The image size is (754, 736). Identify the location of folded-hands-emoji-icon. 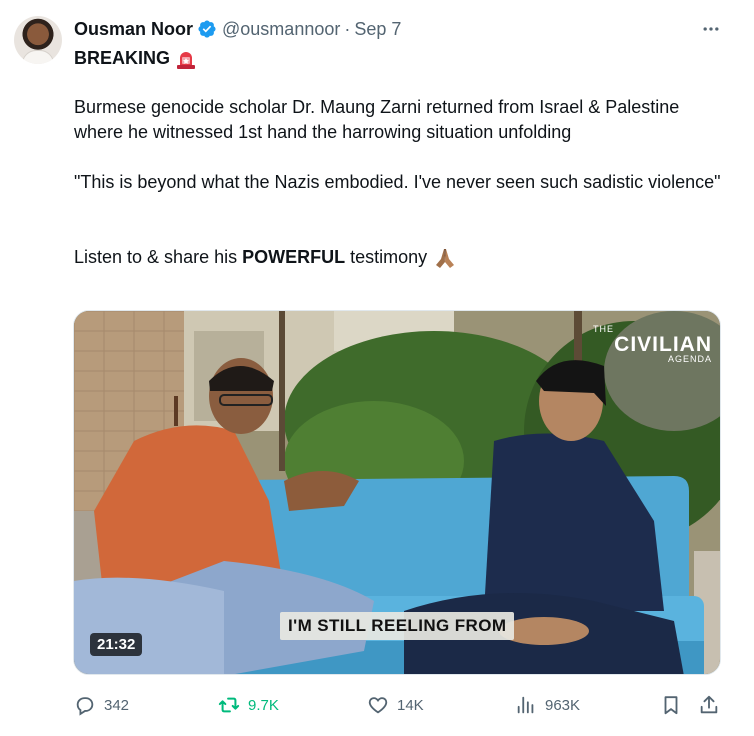
(445, 258).